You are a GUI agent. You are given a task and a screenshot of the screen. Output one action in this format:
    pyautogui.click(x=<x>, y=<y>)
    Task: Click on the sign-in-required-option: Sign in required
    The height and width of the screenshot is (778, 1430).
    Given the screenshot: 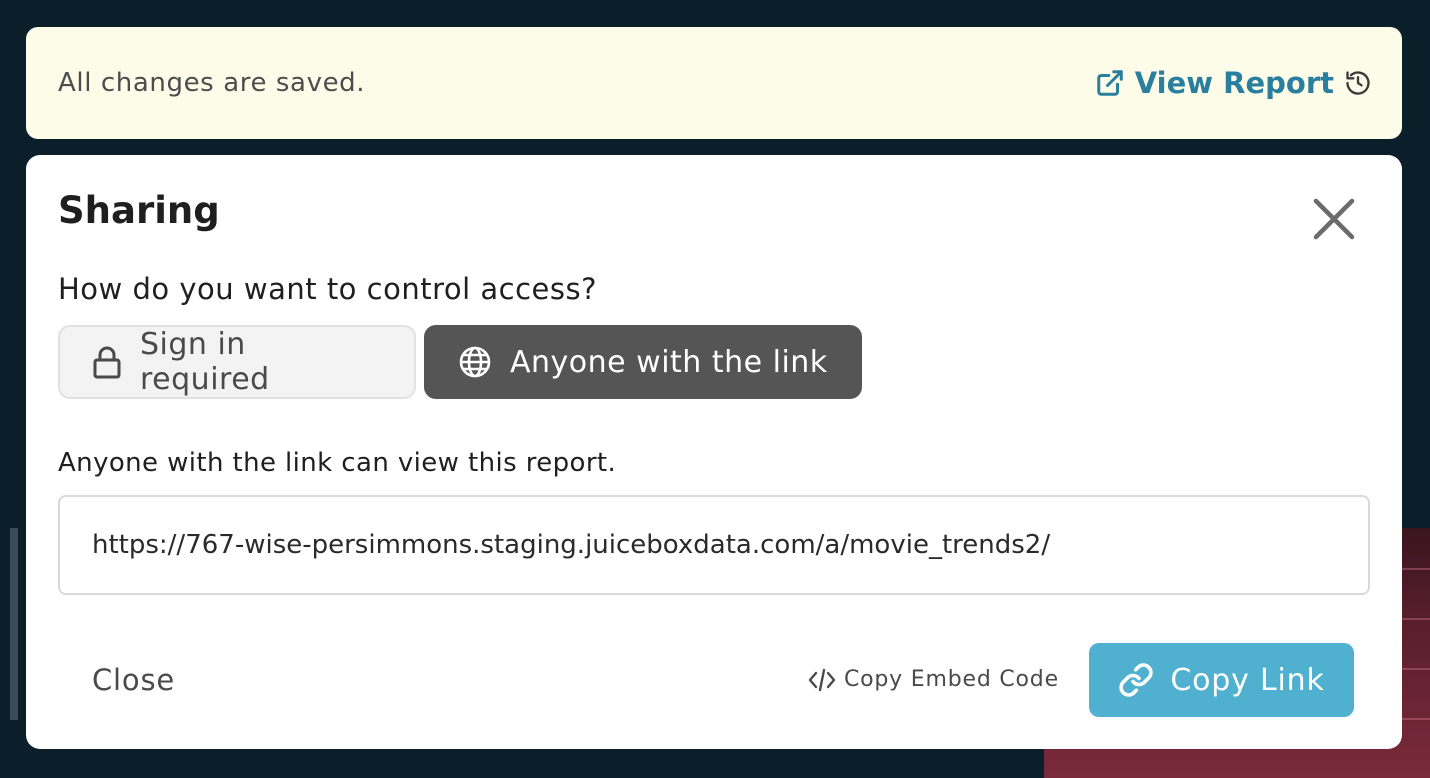 What is the action you would take?
    pyautogui.click(x=237, y=362)
    